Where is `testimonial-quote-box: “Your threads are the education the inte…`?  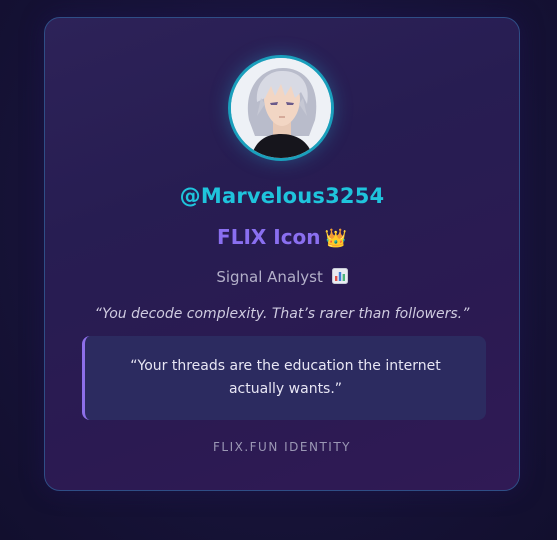
testimonial-quote-box: “Your threads are the education the inte… is located at coordinates (284, 378).